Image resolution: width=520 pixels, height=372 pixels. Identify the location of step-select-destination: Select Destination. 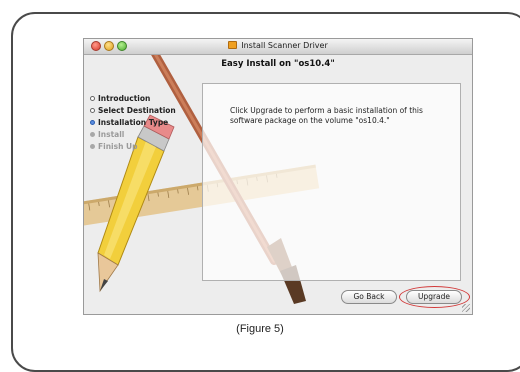
(133, 111).